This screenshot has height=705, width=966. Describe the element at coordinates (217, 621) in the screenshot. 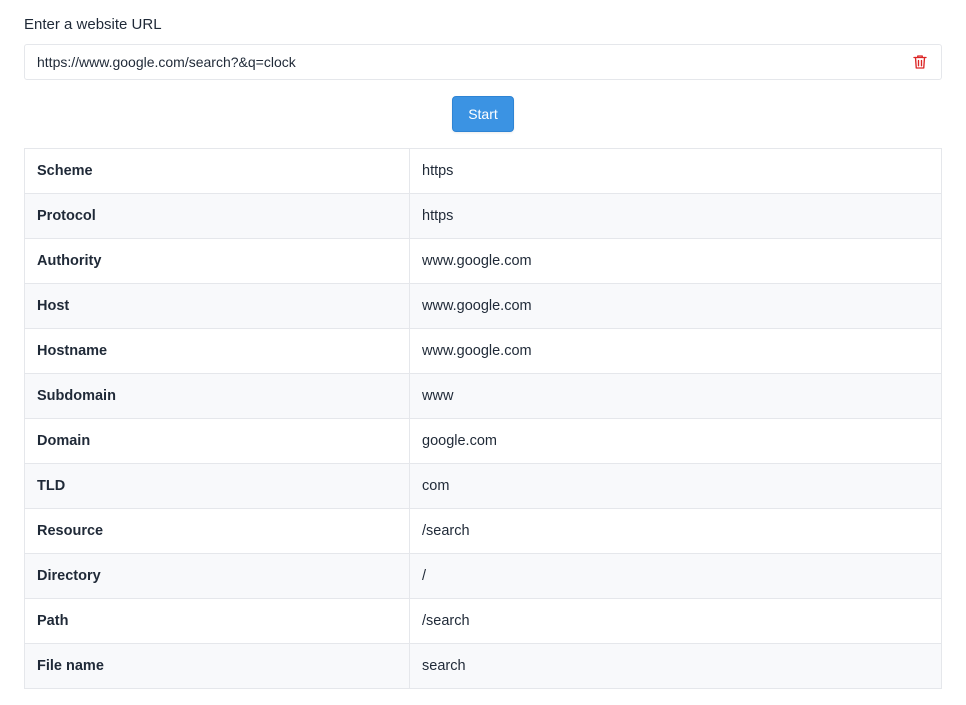

I see `result-key: Path` at that location.